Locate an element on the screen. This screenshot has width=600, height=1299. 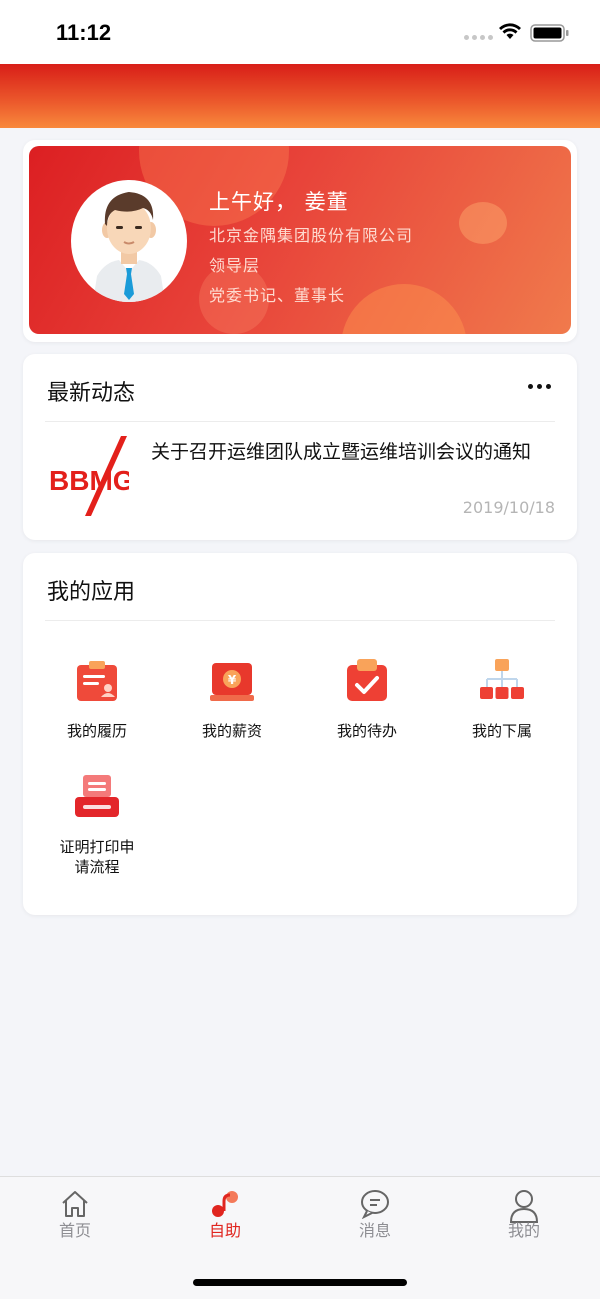
bbmg-logo: BBMG is located at coordinates (92, 476).